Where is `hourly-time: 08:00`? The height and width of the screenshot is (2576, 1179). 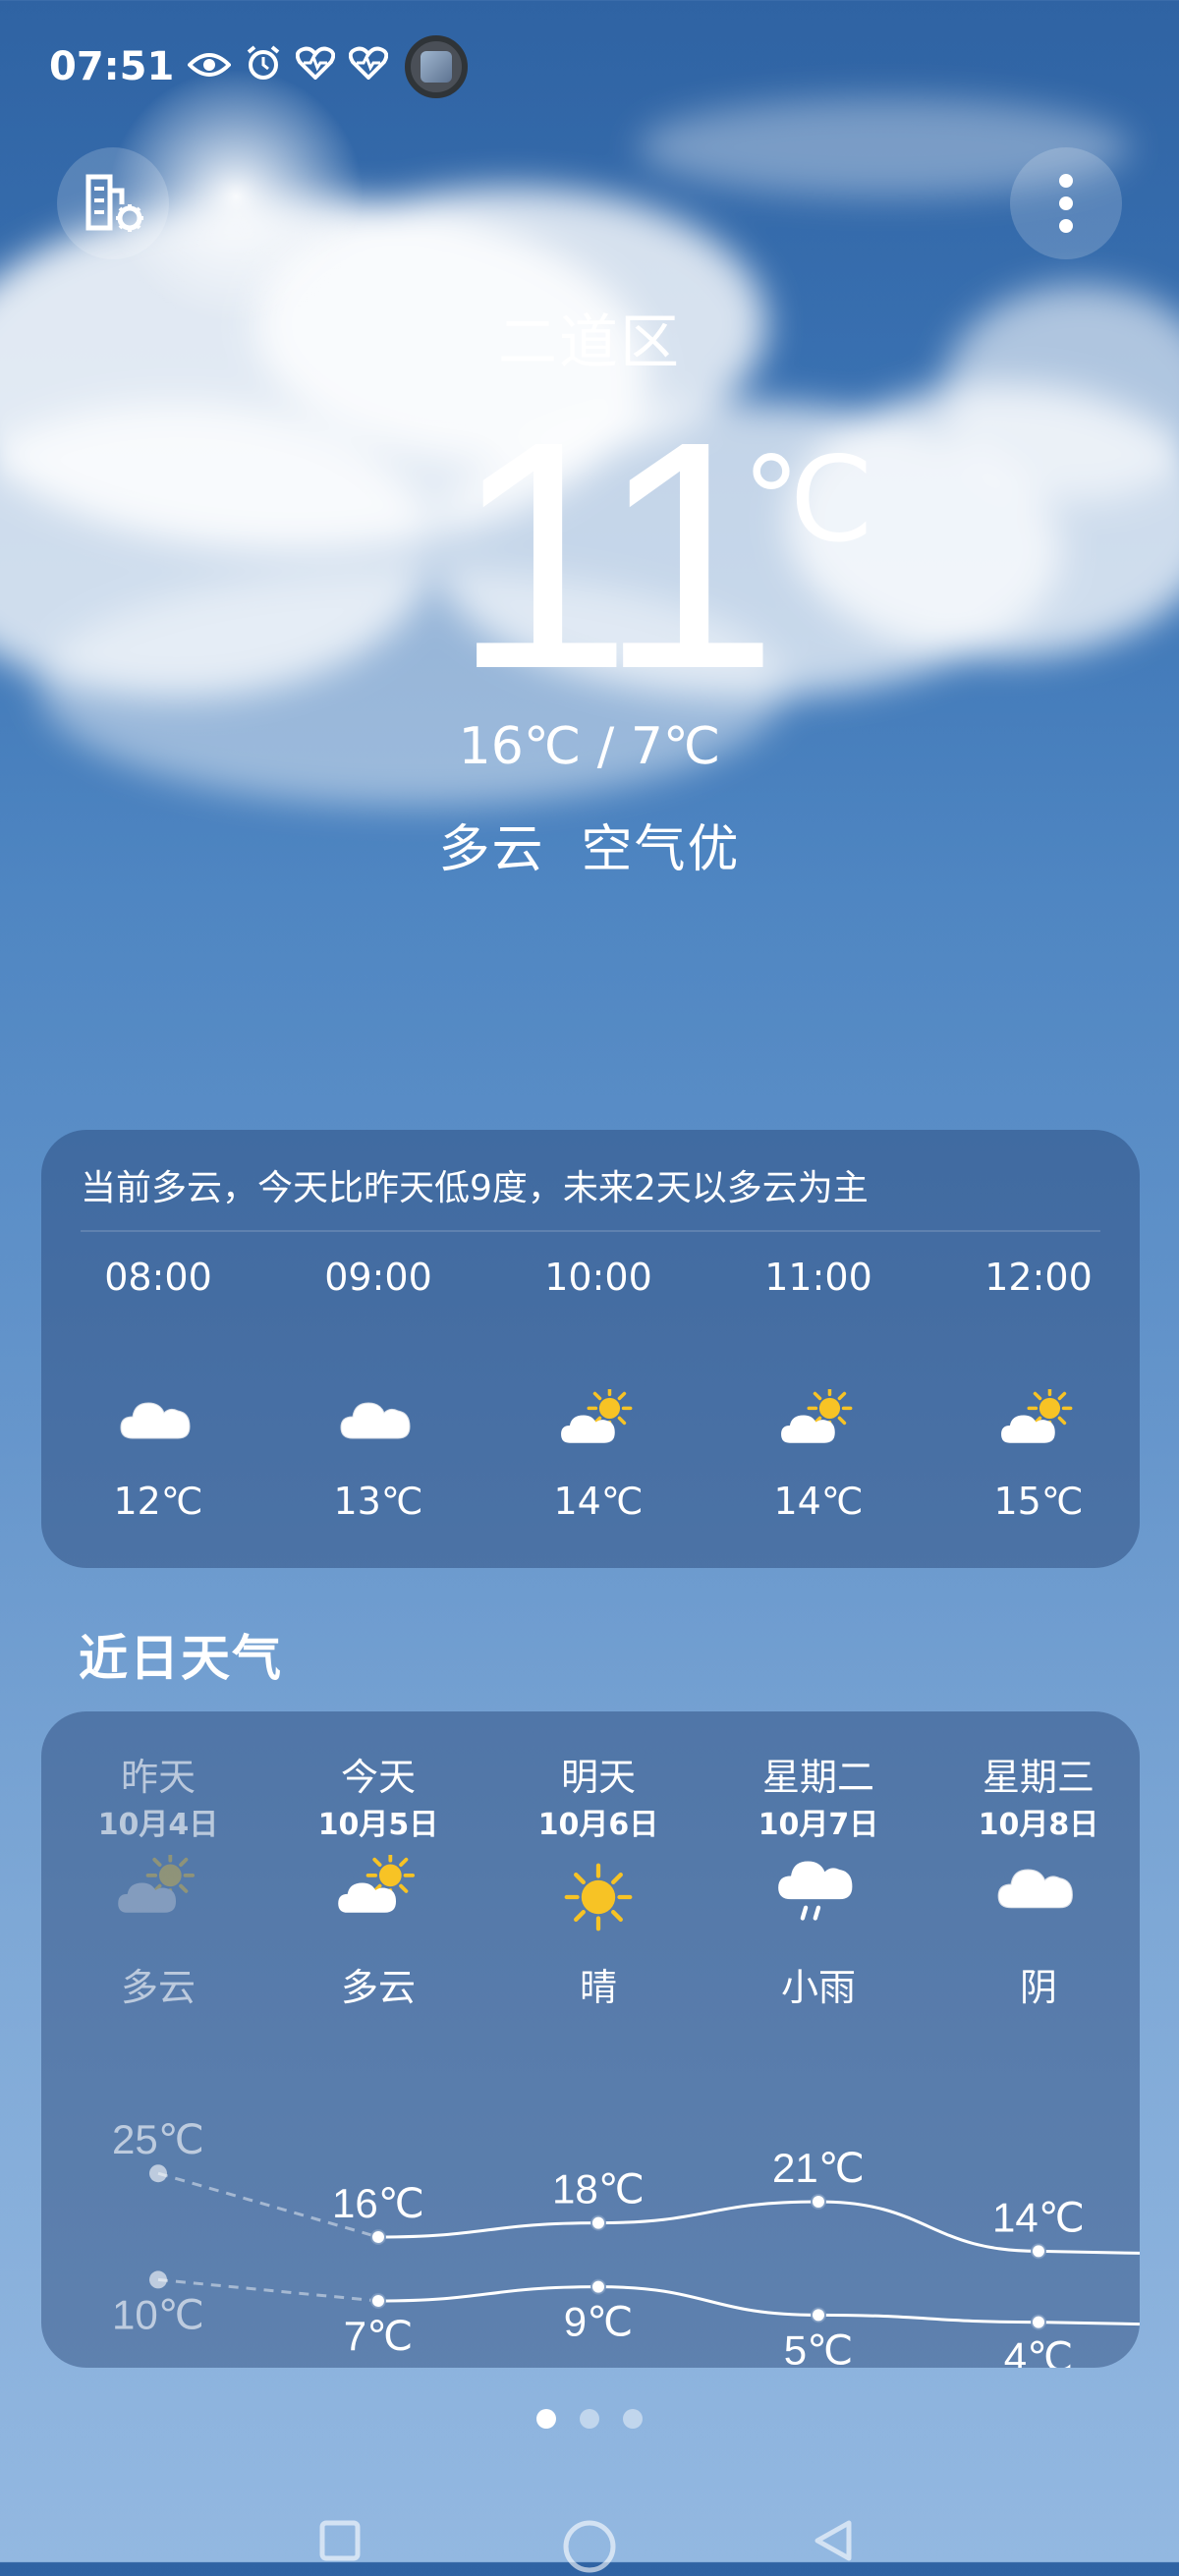 hourly-time: 08:00 is located at coordinates (158, 1277).